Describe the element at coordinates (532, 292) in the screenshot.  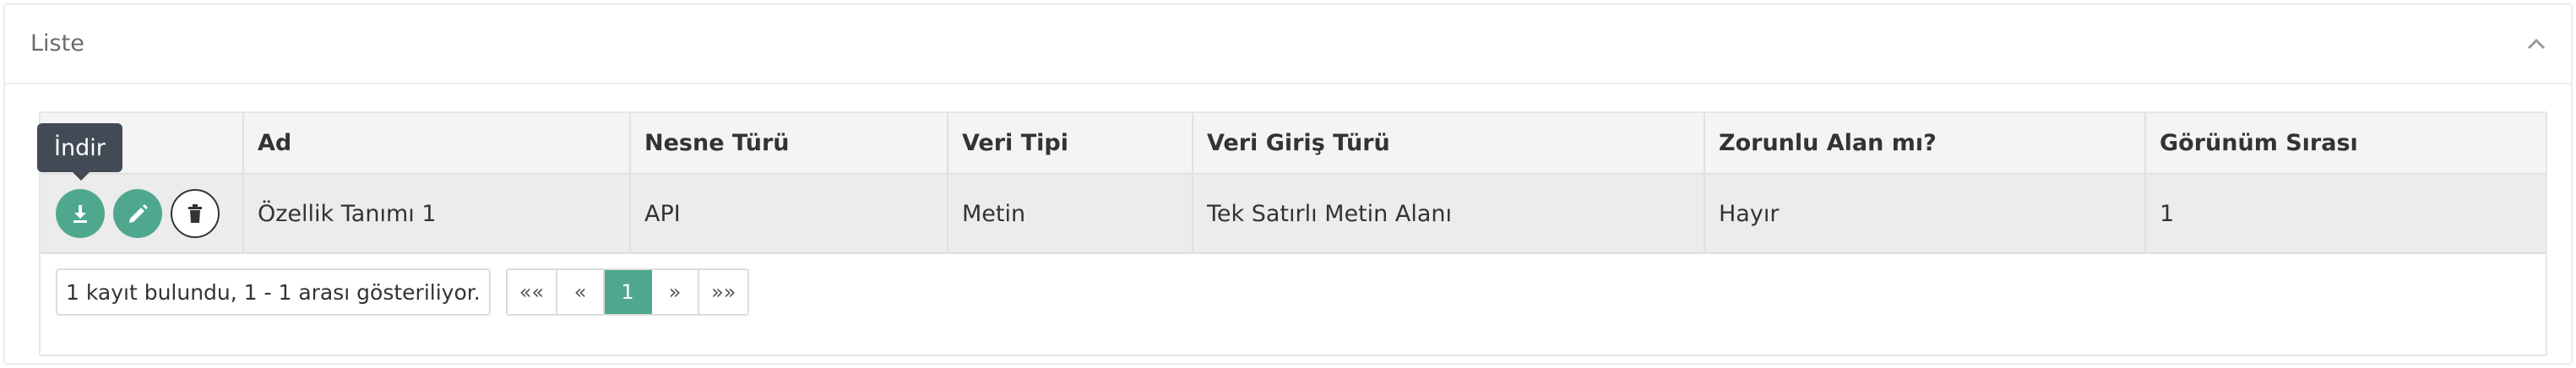
I see `first-page-button: ««` at that location.